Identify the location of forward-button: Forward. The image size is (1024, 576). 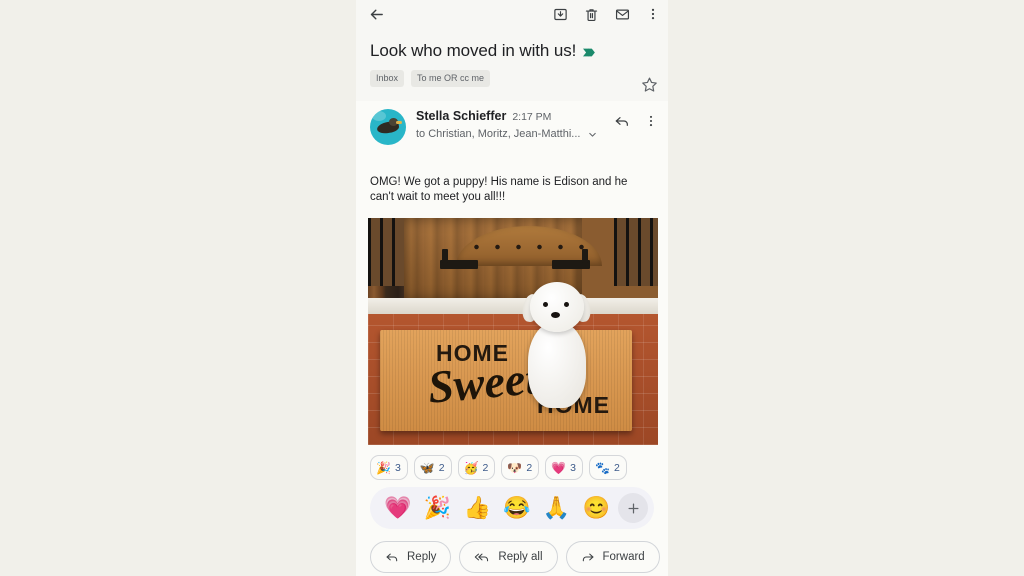
(612, 557).